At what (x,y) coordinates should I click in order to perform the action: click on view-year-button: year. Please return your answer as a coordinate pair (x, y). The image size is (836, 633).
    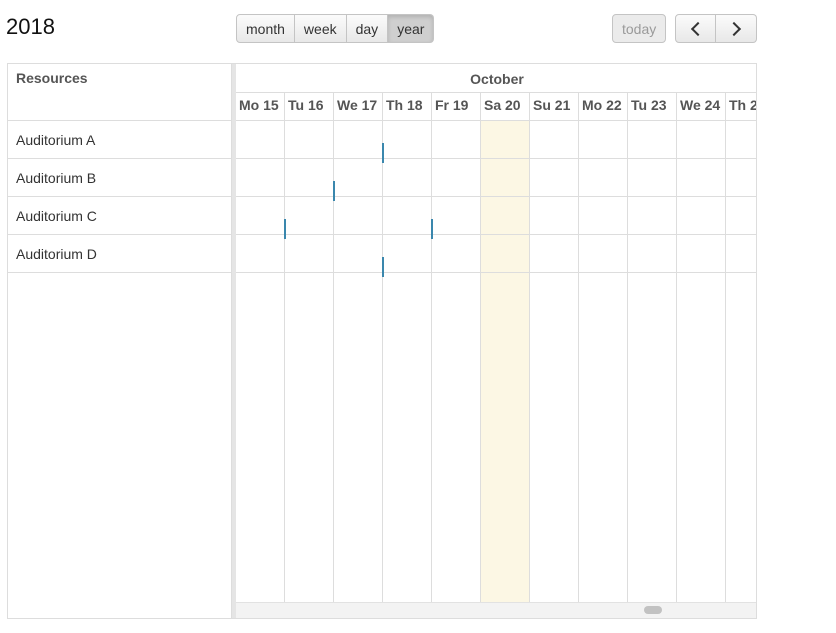
    Looking at the image, I should click on (411, 28).